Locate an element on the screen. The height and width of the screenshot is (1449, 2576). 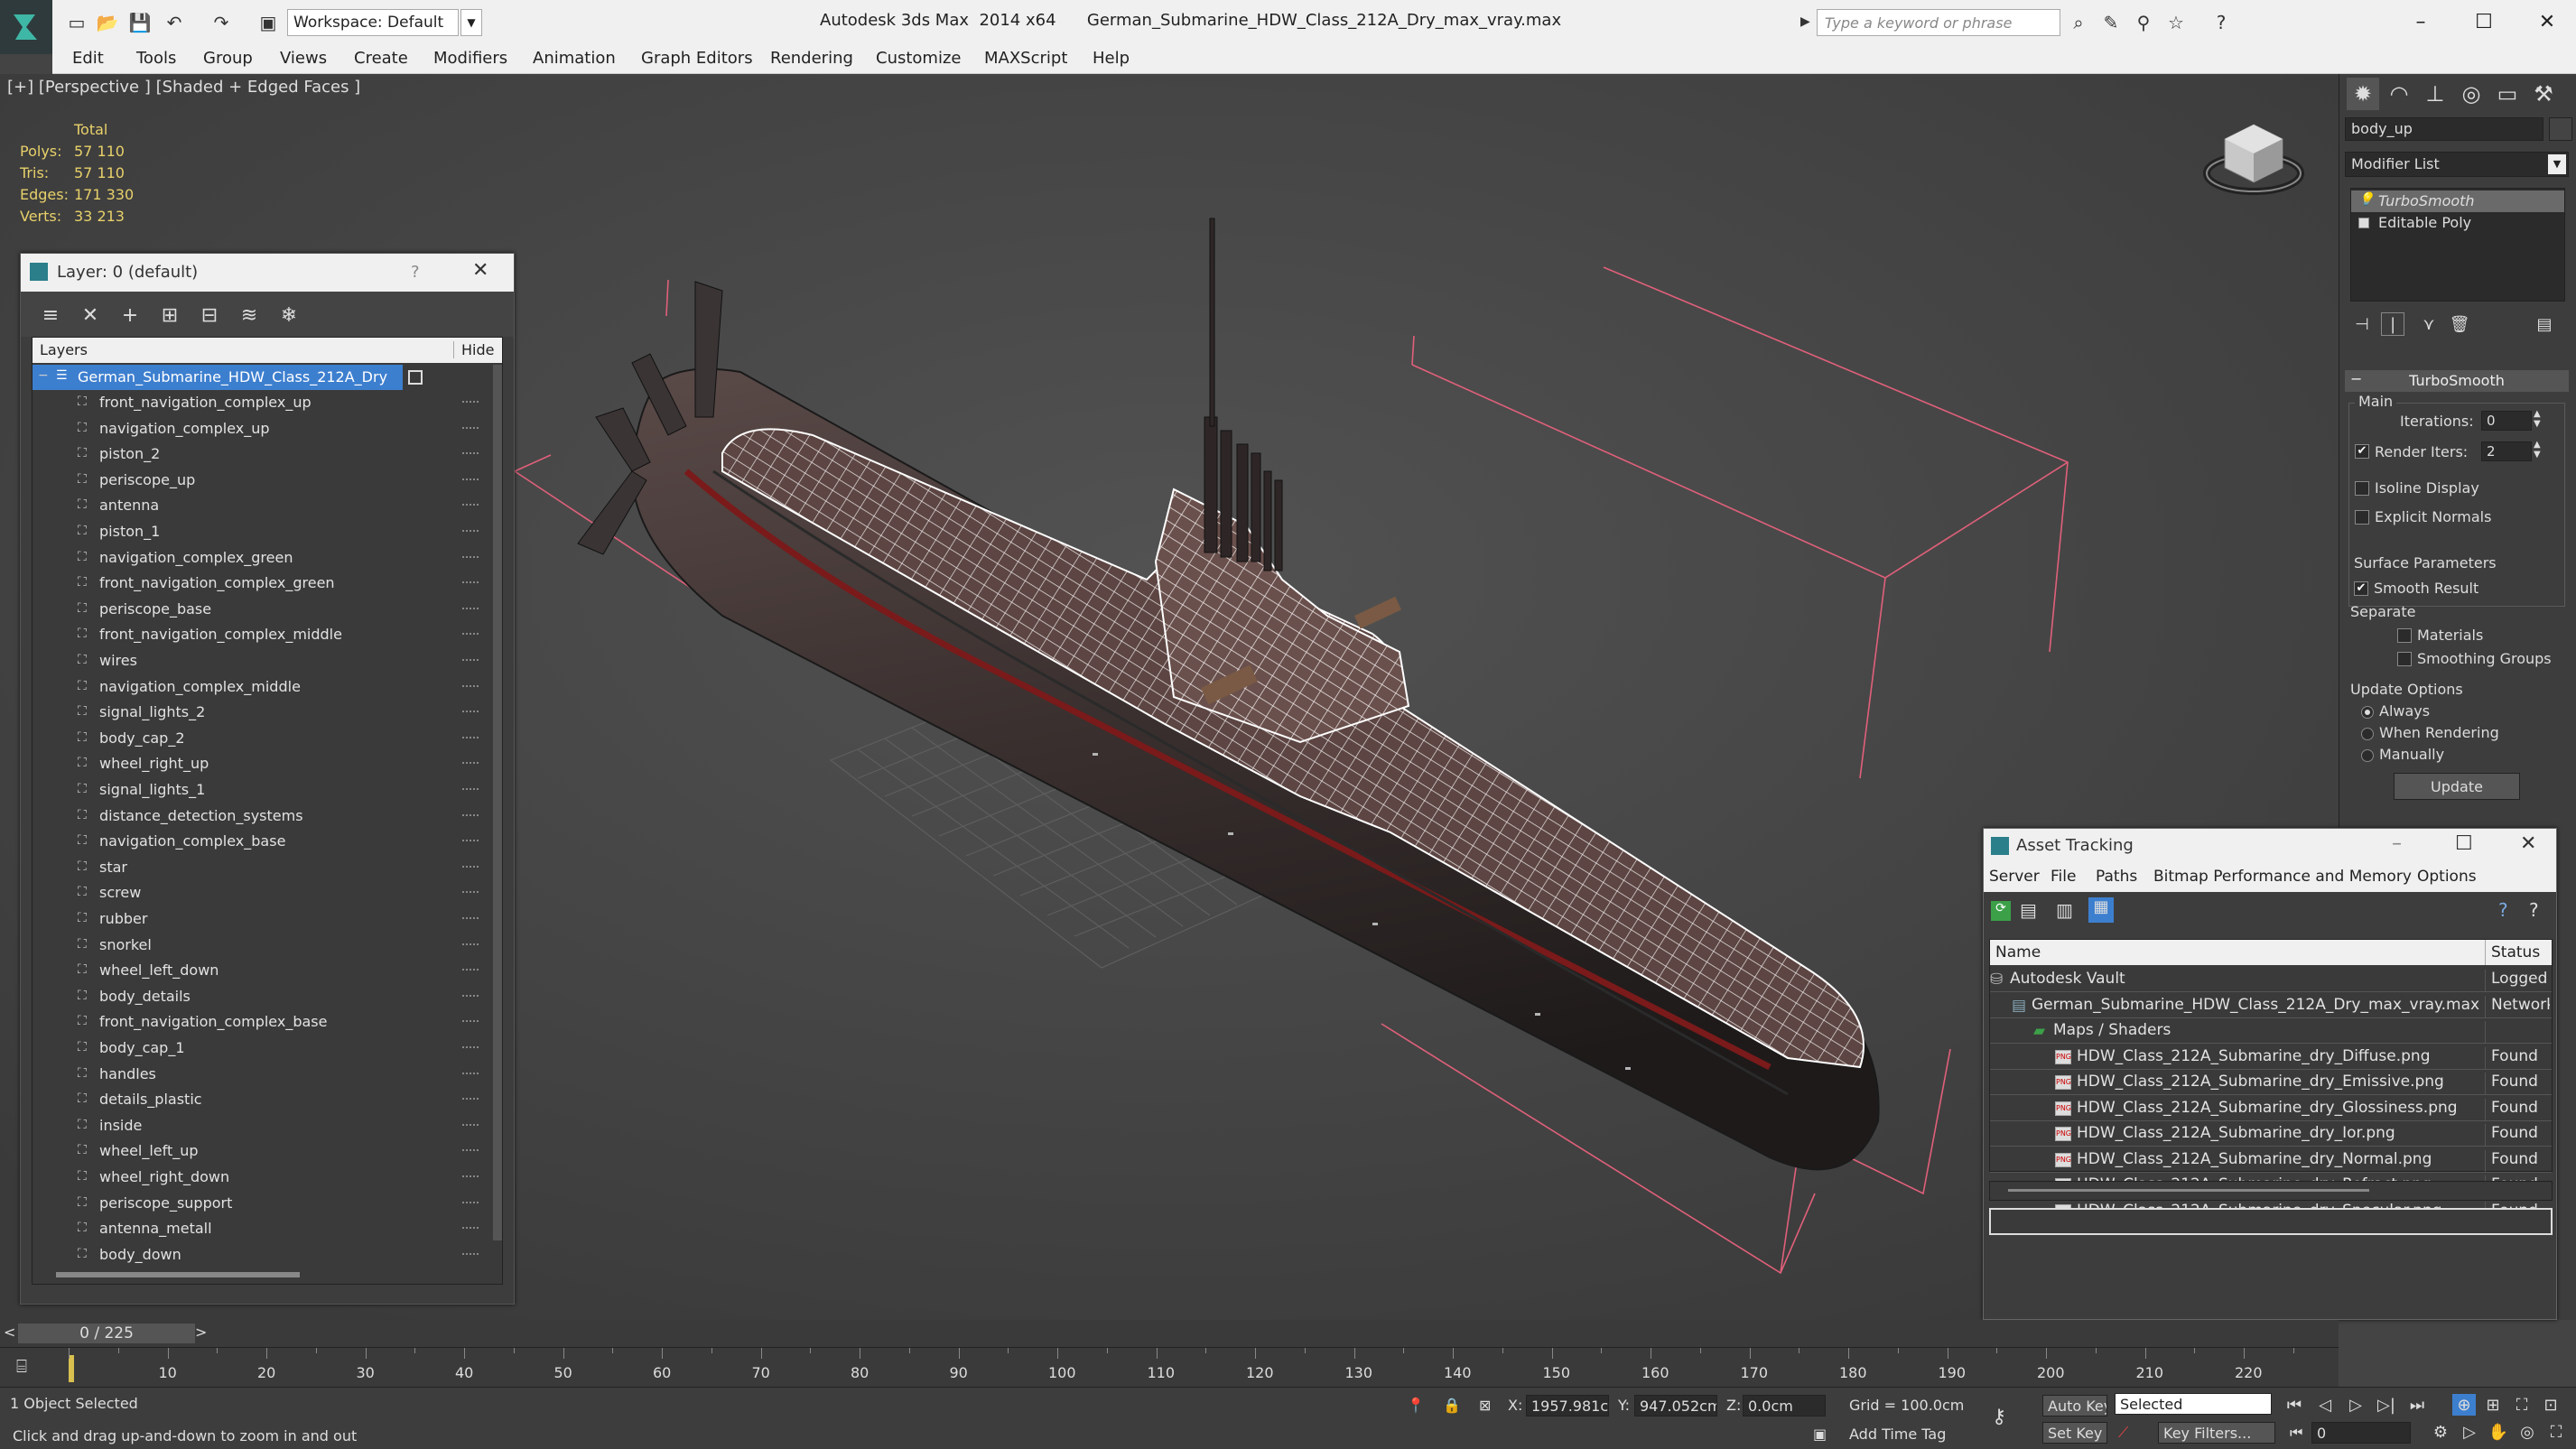
set-key-button: Set Key is located at coordinates (2074, 1433).